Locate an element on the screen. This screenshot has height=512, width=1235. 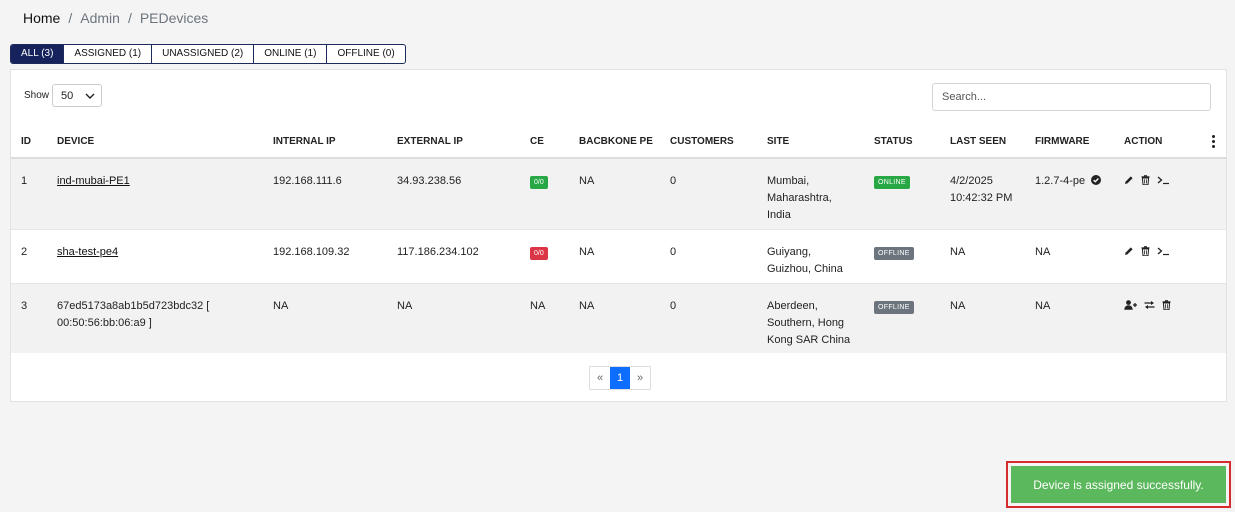
firmware-version: 1.2.7-4-pe is located at coordinates (1060, 181).